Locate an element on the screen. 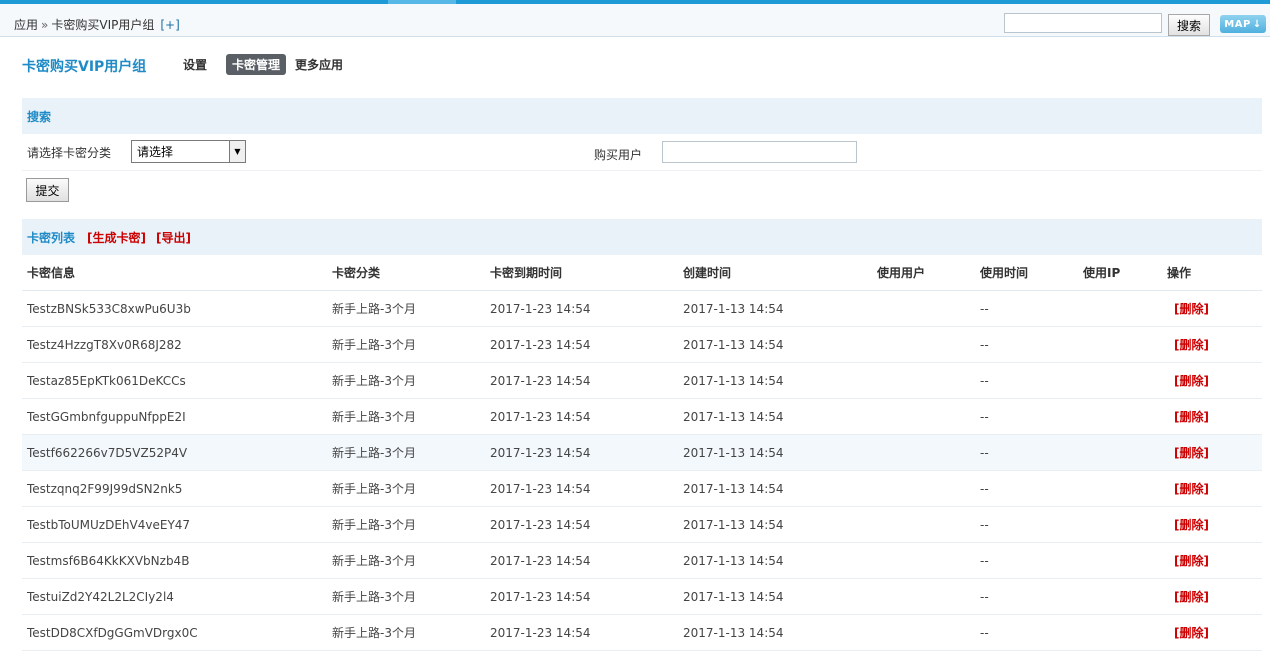 The height and width of the screenshot is (652, 1270). buyer-input is located at coordinates (759, 152).